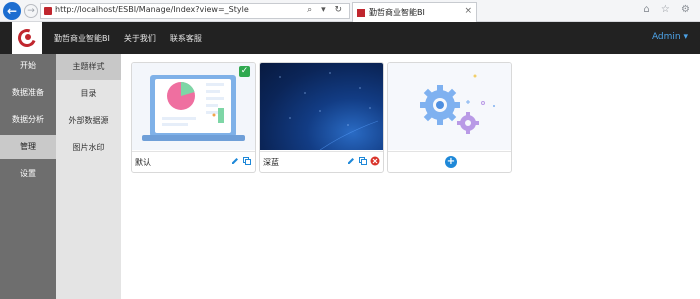 The image size is (700, 299). I want to click on browser-tools-icon: ⌂ ☆ ⚙, so click(668, 9).